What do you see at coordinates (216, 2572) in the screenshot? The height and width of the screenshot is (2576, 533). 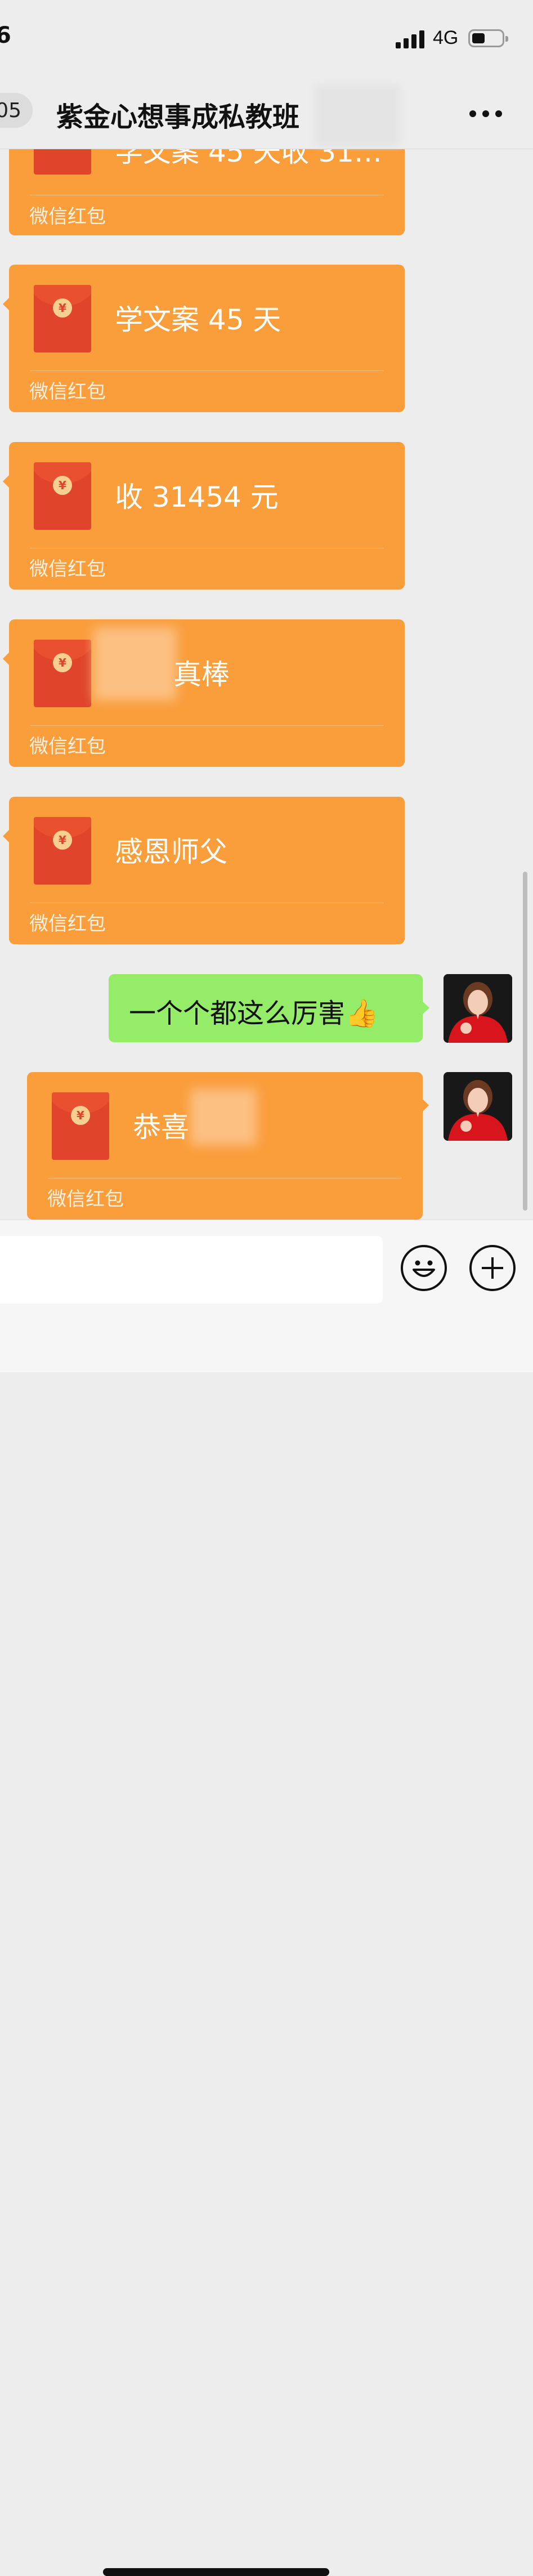 I see `home-indicator` at bounding box center [216, 2572].